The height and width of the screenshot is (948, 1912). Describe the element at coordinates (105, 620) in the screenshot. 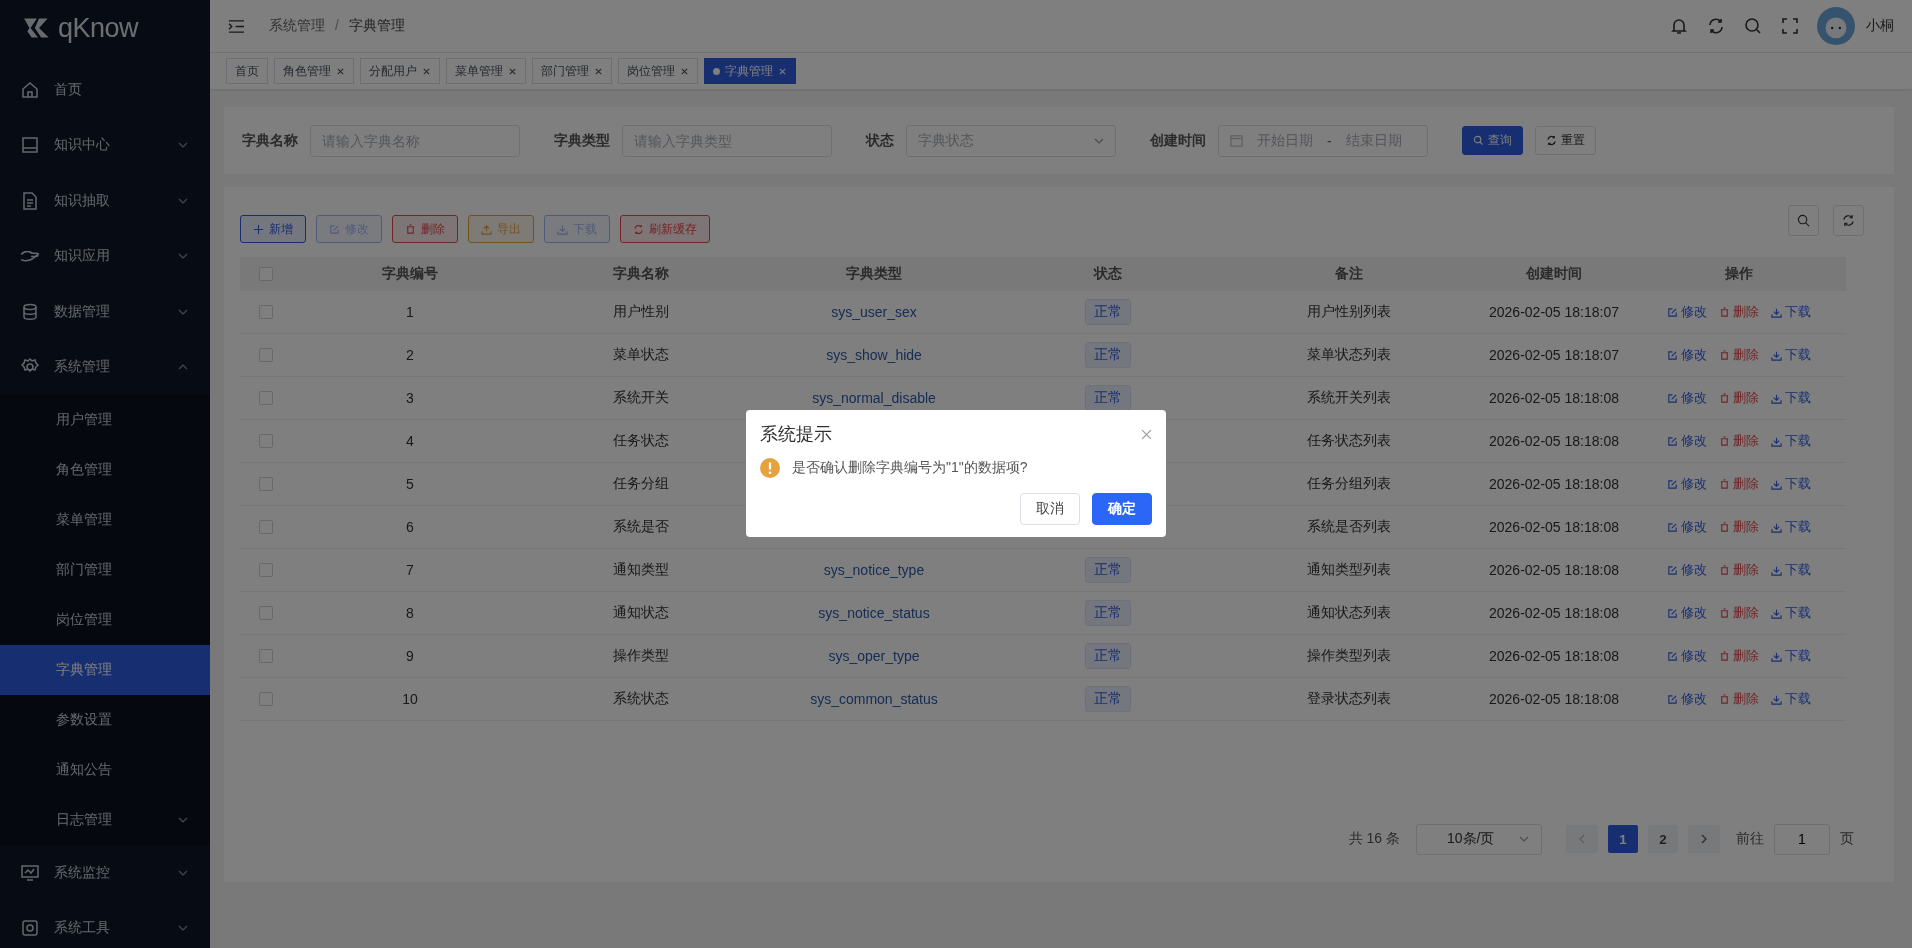

I see `submenu-item: 岗位管理` at that location.